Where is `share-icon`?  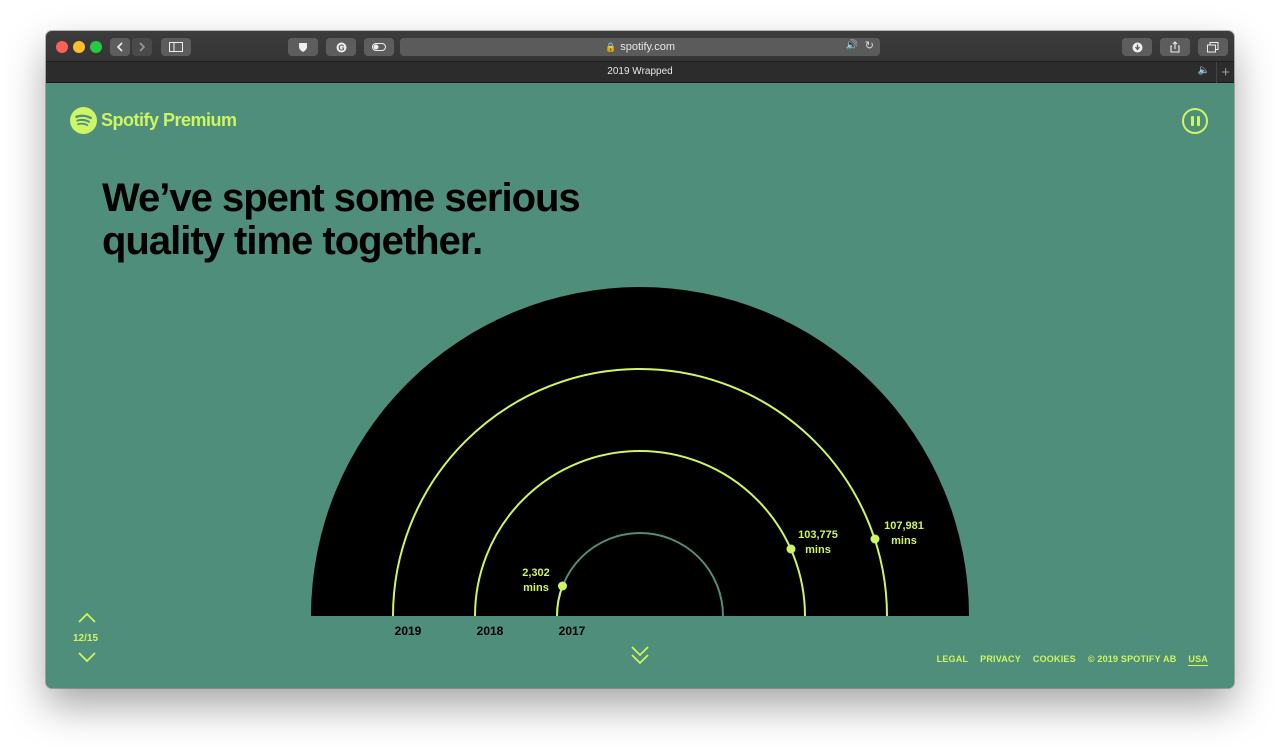 share-icon is located at coordinates (1175, 47).